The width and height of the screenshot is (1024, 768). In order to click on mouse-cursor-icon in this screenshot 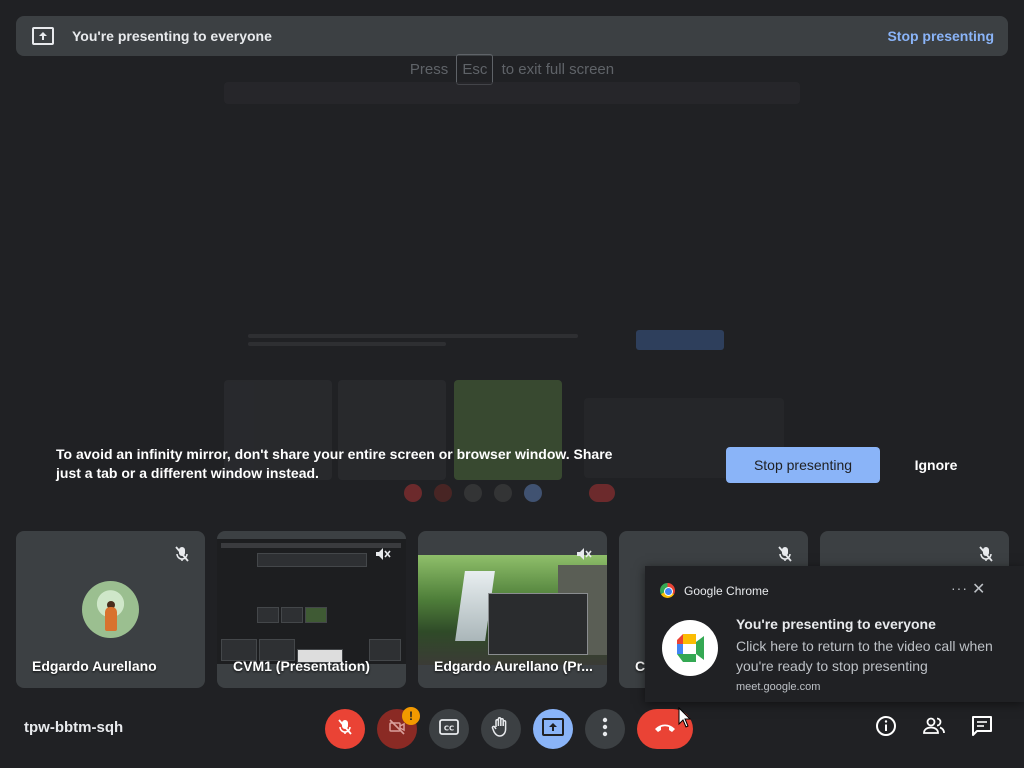, I will do `click(685, 717)`.